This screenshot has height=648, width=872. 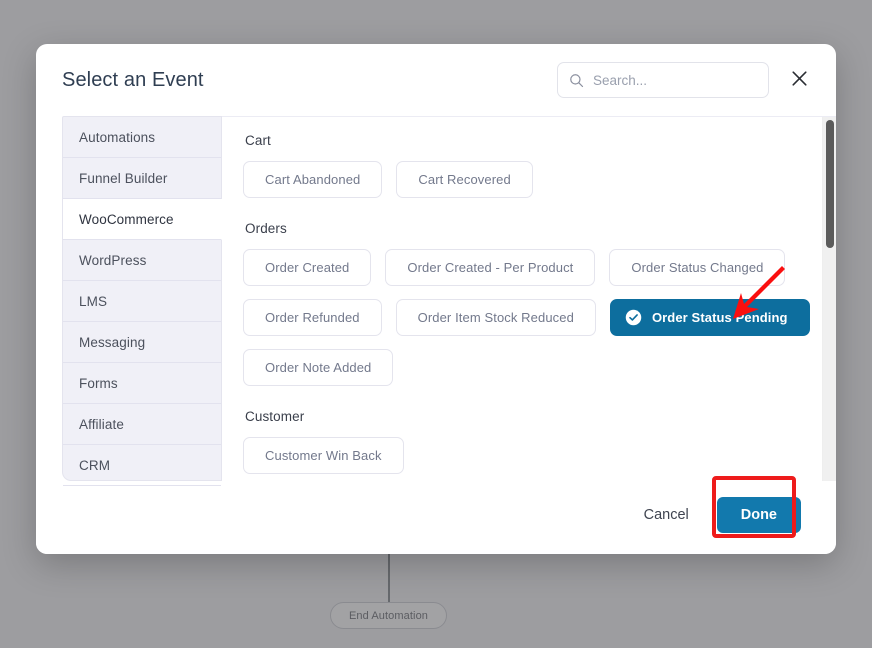 What do you see at coordinates (719, 317) in the screenshot?
I see `event-chip-label: Order Status Pending` at bounding box center [719, 317].